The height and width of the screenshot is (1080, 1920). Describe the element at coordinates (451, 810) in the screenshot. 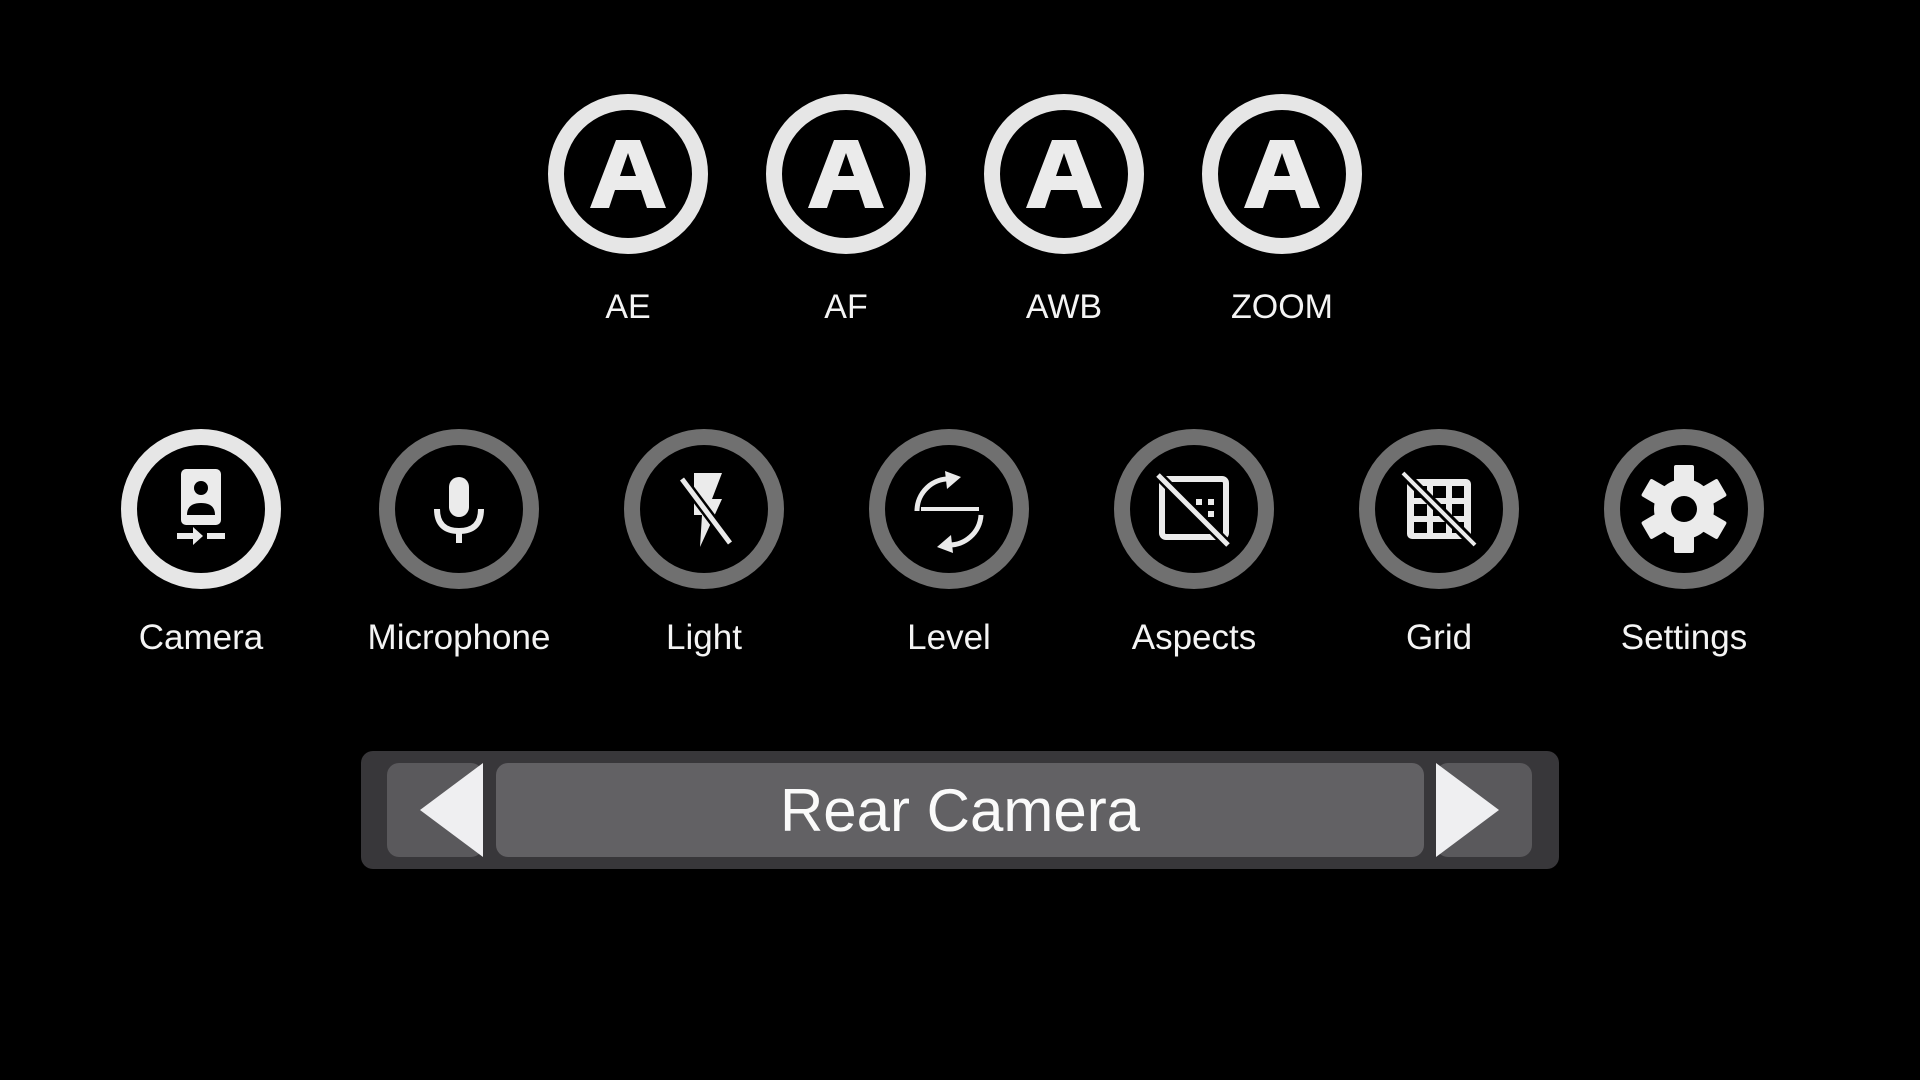

I see `triangle-left-icon` at that location.